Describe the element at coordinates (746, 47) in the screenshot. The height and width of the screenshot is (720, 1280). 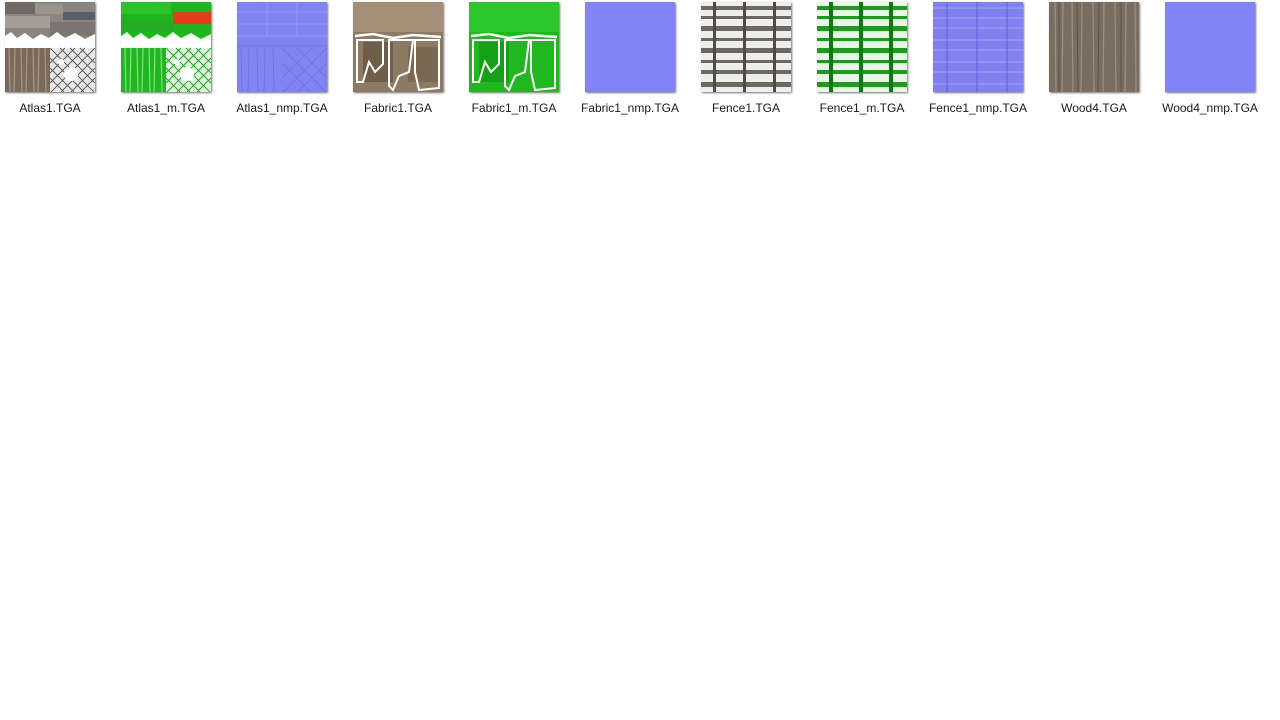
I see `fence-texture-thumbnail` at that location.